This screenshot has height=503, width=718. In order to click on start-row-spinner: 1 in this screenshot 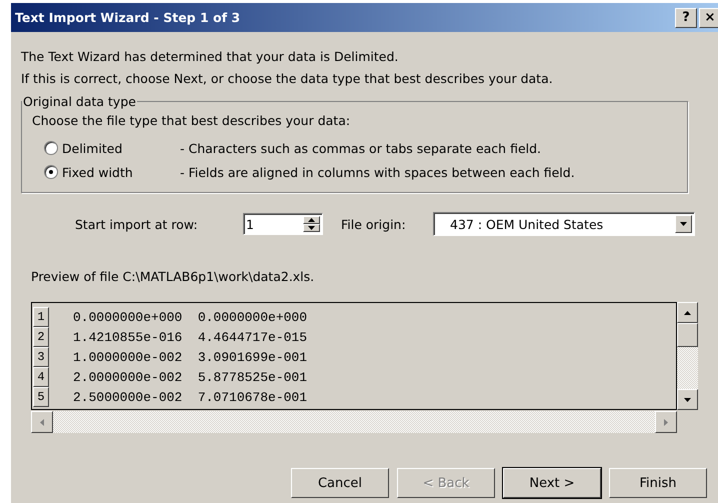, I will do `click(283, 224)`.